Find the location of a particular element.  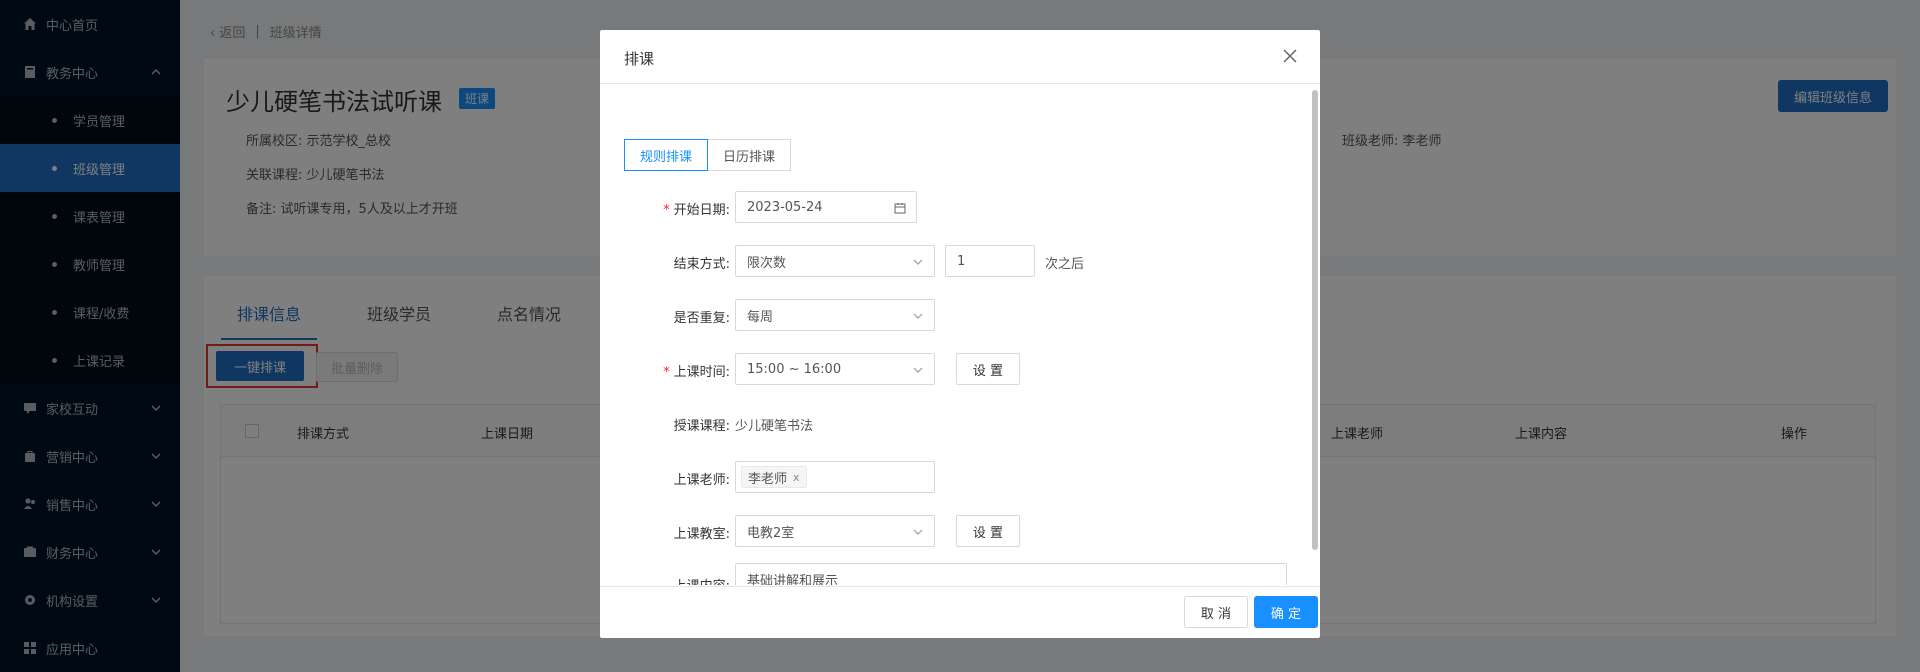

field-end-mode: 结束方式: 限次数 1 次之后 is located at coordinates (960, 261).